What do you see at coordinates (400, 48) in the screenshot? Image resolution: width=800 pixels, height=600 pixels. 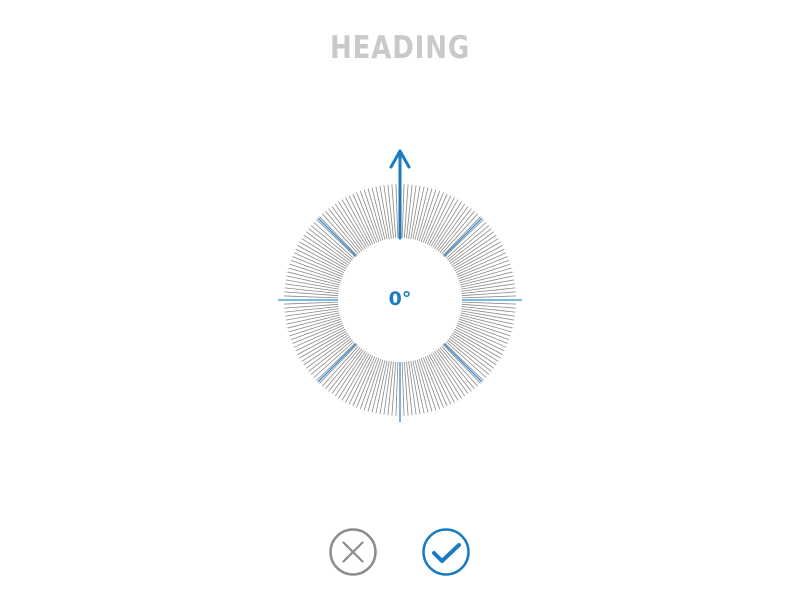 I see `page-title: HEADING` at bounding box center [400, 48].